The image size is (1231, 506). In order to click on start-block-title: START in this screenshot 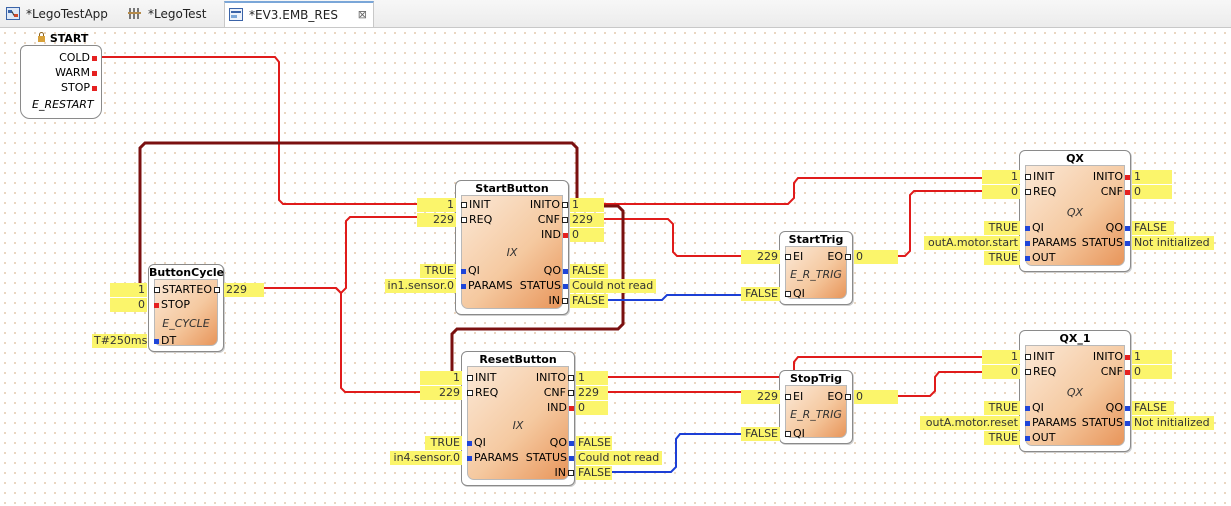, I will do `click(62, 38)`.